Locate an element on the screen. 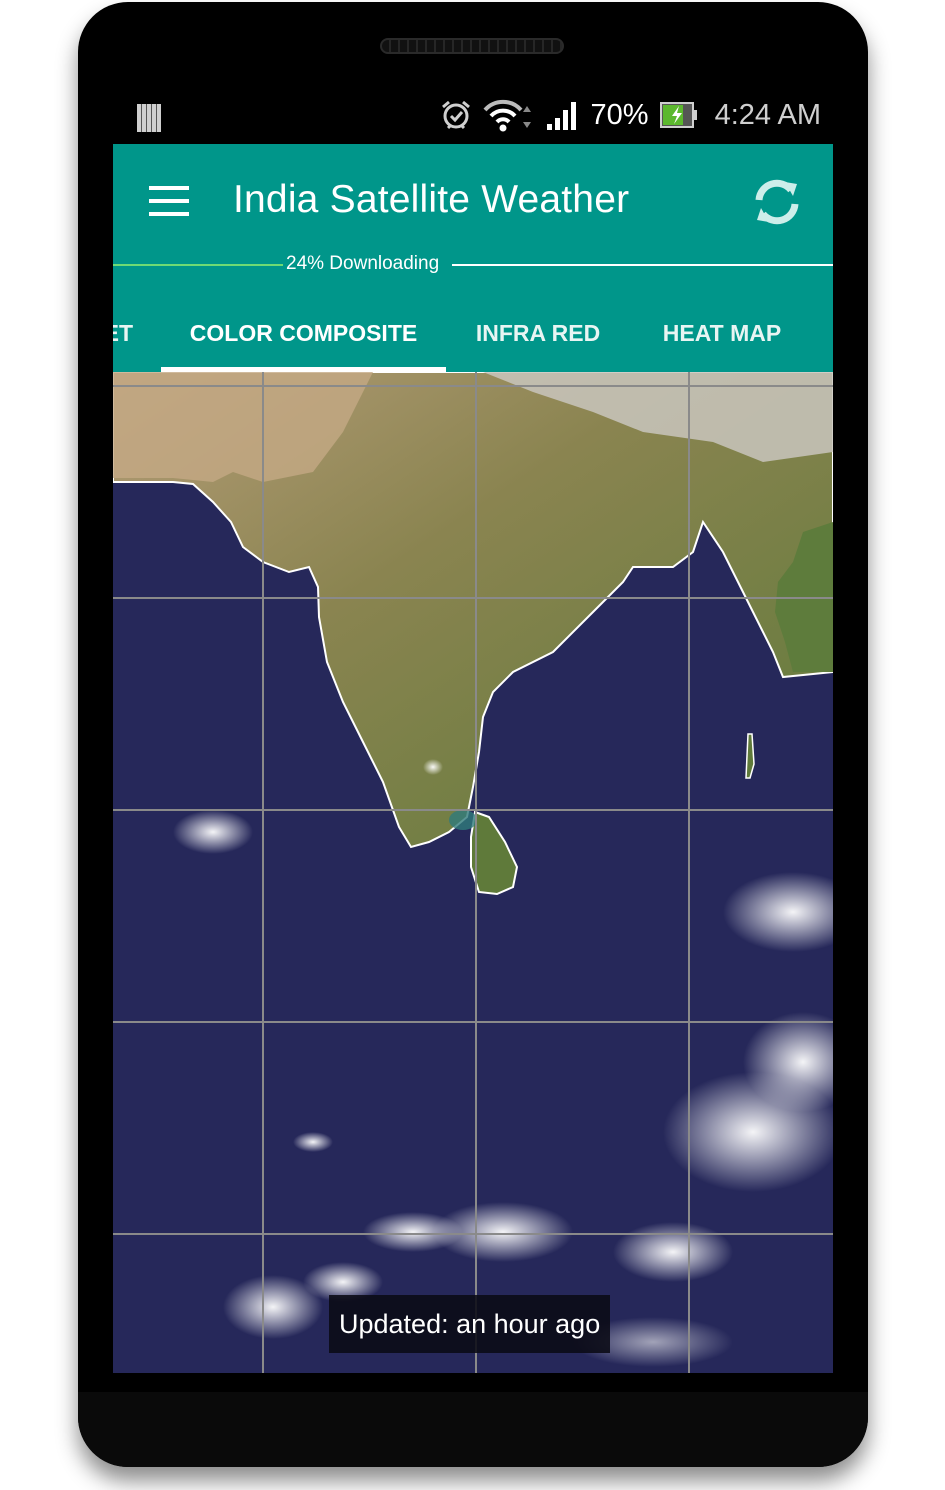  tab-color-composite: COLOR COMPOSITE is located at coordinates (303, 333).